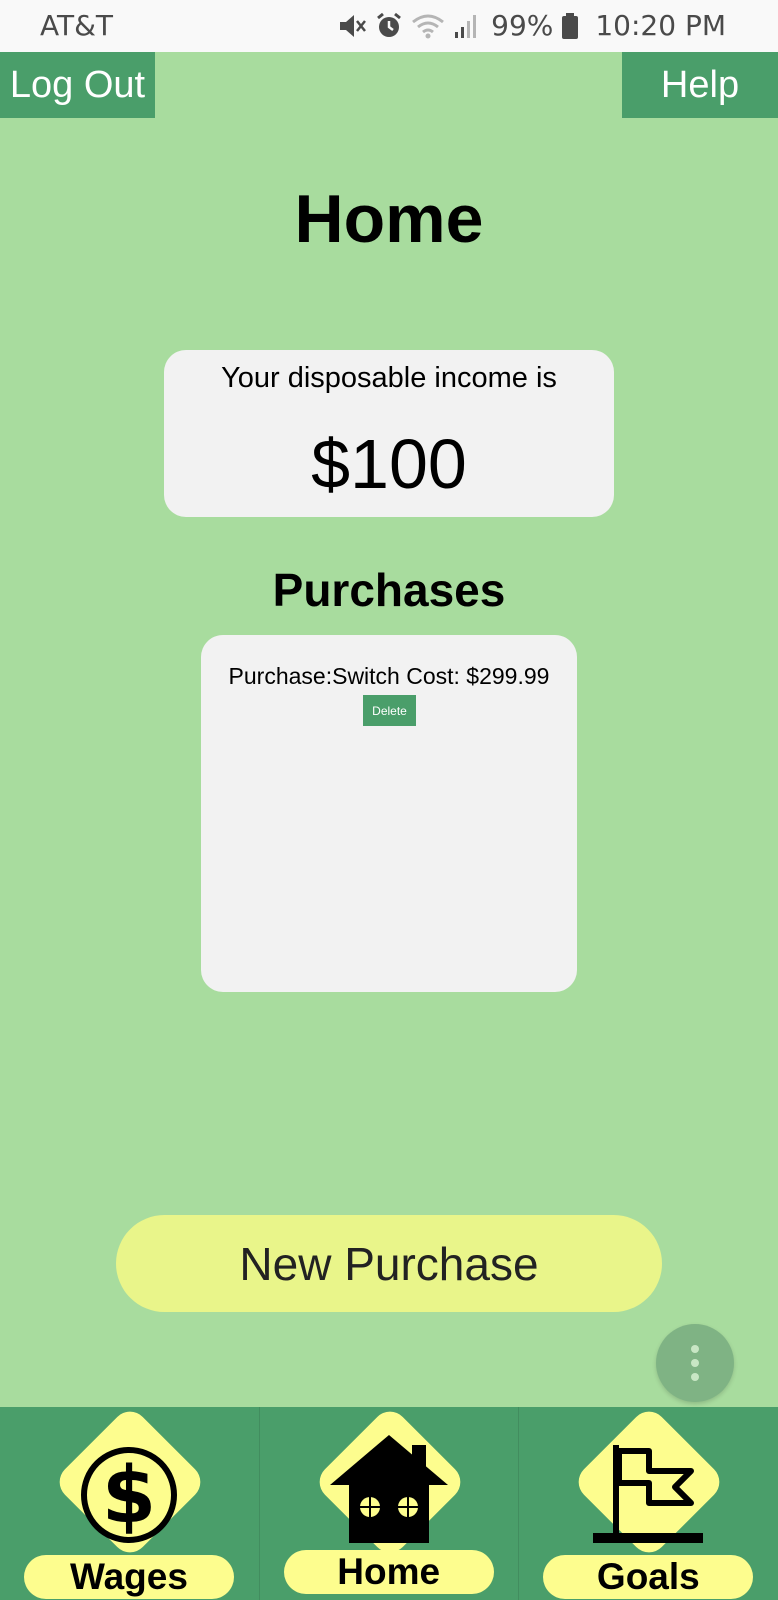  Describe the element at coordinates (389, 464) in the screenshot. I see `income-value: $100` at that location.